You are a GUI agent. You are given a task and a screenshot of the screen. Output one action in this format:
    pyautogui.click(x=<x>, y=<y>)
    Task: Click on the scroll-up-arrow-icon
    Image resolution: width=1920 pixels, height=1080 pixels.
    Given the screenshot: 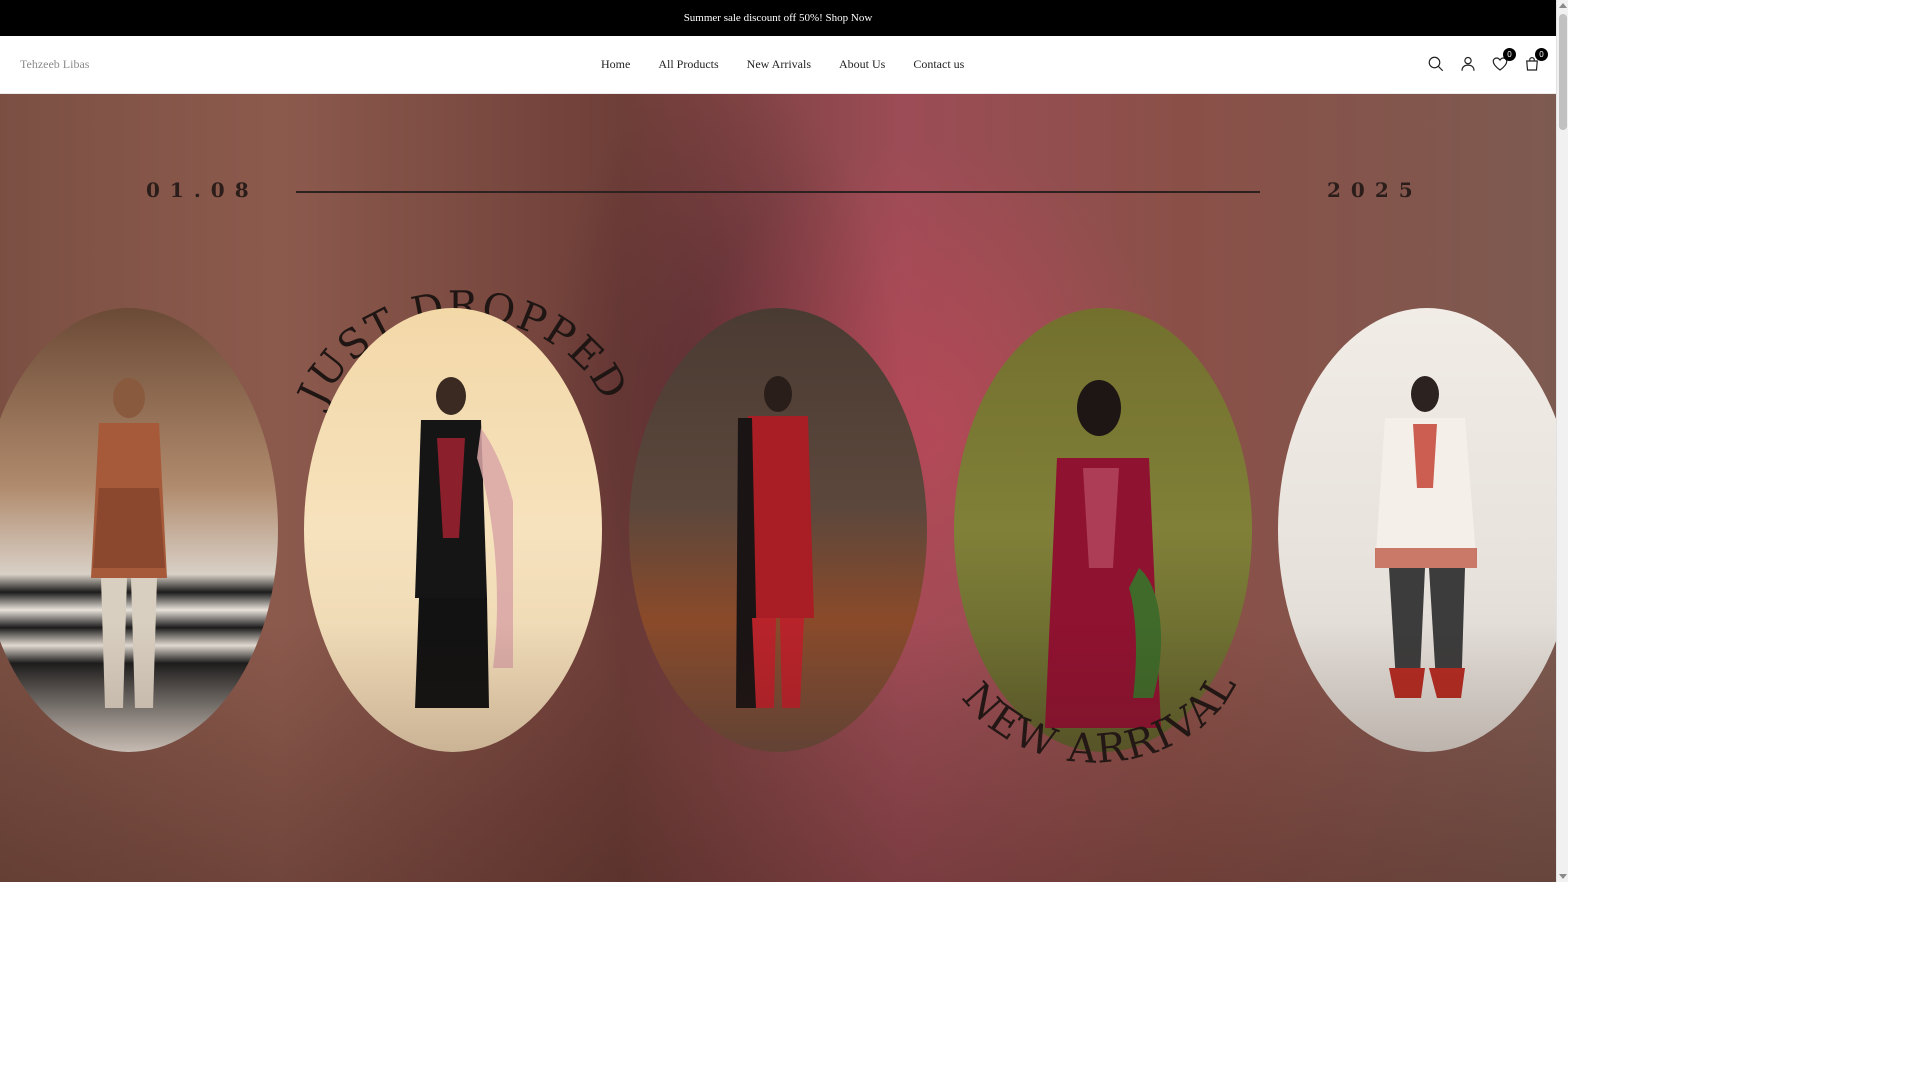 What is the action you would take?
    pyautogui.click(x=1563, y=5)
    